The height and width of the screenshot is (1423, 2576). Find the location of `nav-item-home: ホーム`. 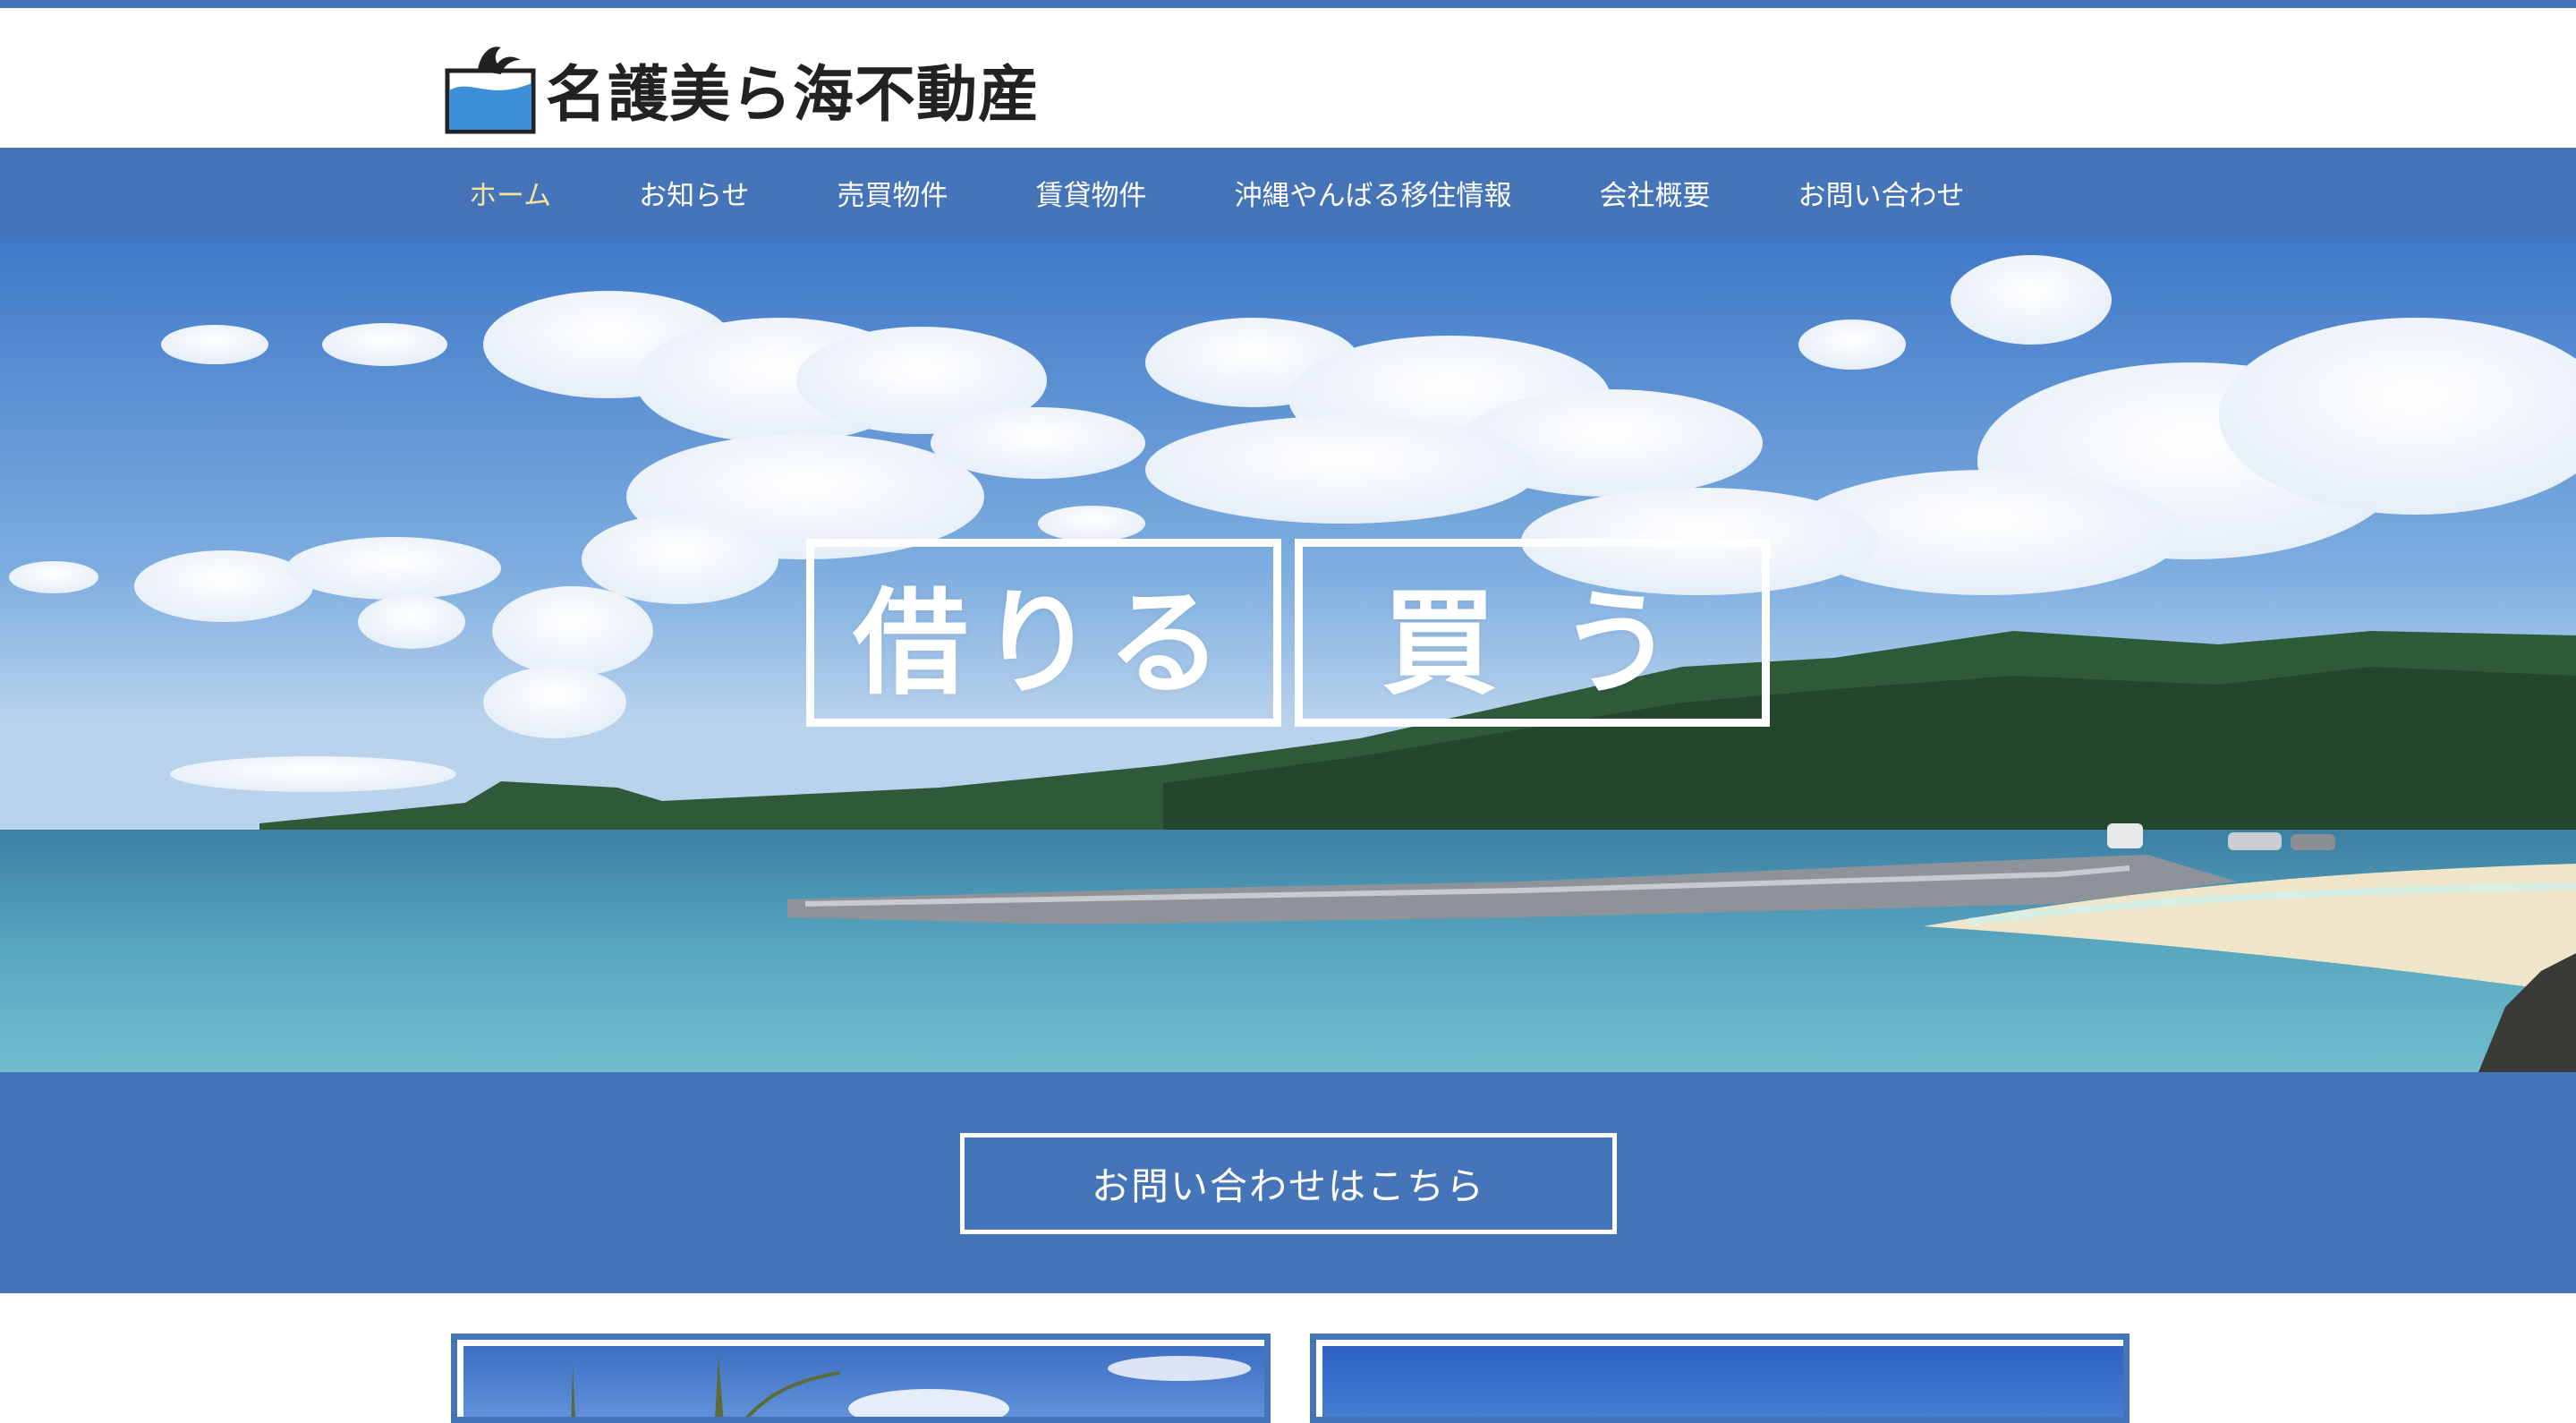

nav-item-home: ホーム is located at coordinates (510, 193).